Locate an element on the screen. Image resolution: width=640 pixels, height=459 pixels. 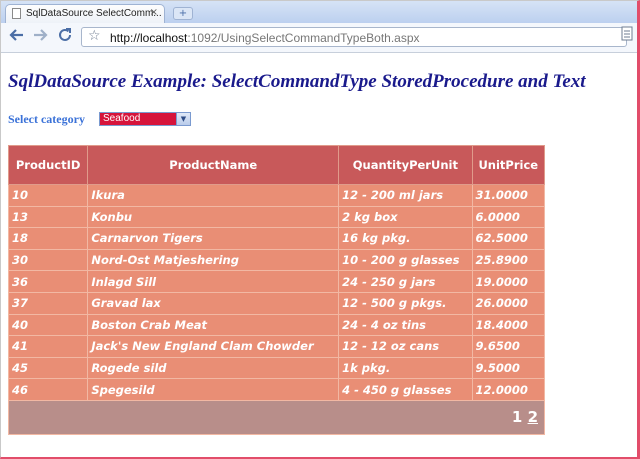
header-productid: ProductID is located at coordinates (48, 165).